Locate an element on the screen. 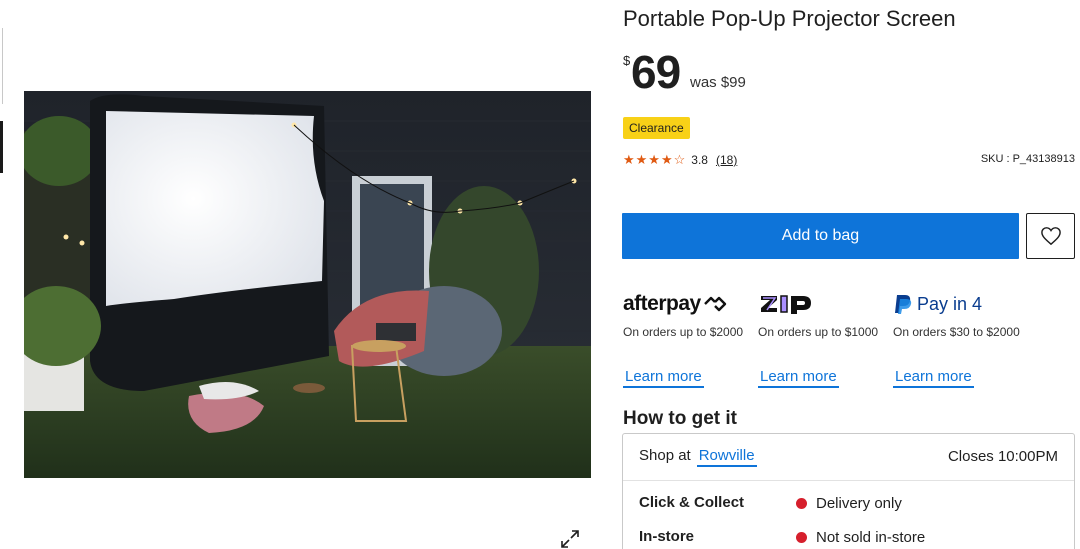  was-price: was $99 is located at coordinates (718, 82).